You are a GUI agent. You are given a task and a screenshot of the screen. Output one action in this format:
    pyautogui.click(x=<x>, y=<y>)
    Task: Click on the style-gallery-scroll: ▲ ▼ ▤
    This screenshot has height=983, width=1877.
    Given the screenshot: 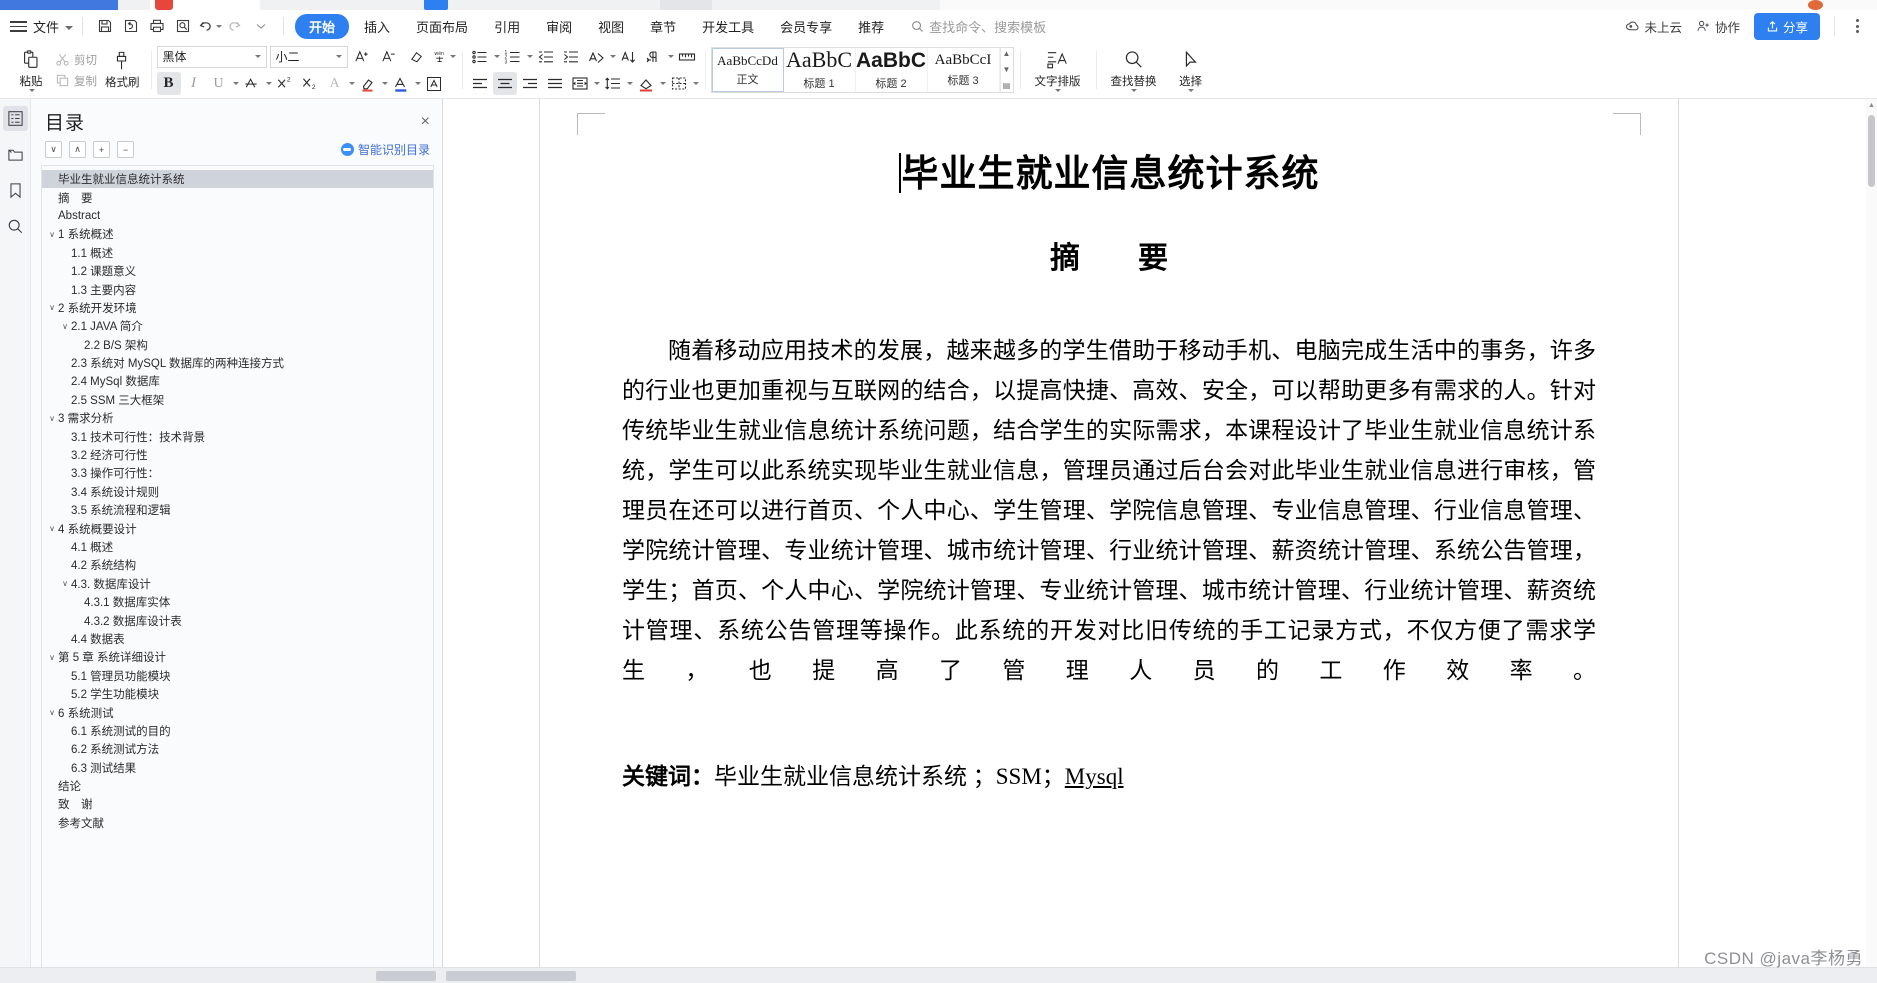 What is the action you would take?
    pyautogui.click(x=1006, y=70)
    